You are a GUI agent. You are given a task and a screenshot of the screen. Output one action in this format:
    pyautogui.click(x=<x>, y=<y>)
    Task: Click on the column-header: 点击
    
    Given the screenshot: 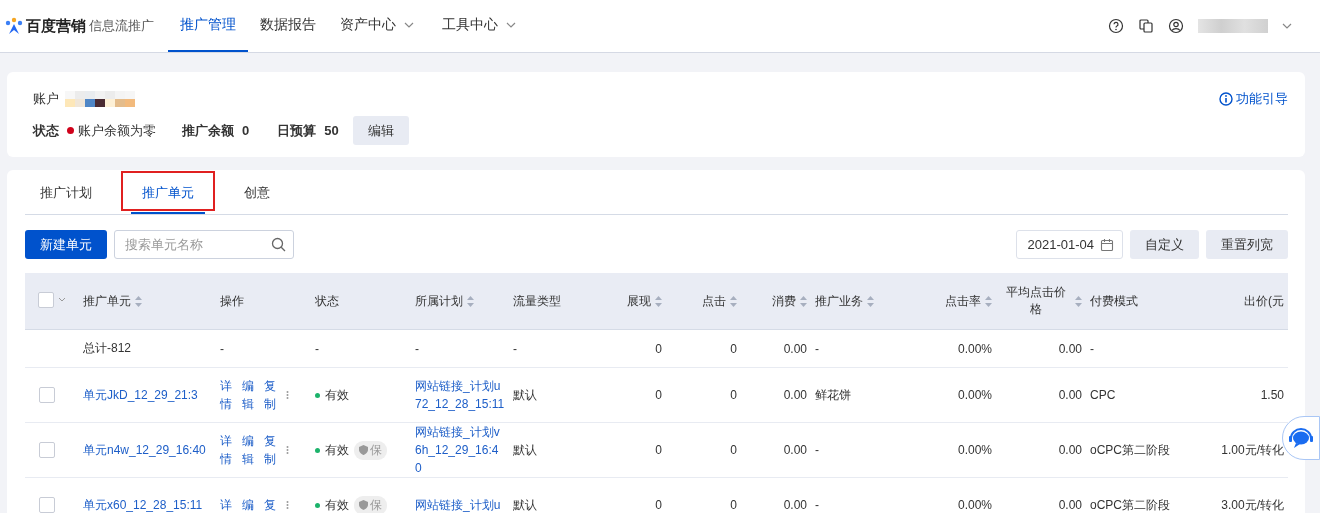 What is the action you would take?
    pyautogui.click(x=719, y=301)
    